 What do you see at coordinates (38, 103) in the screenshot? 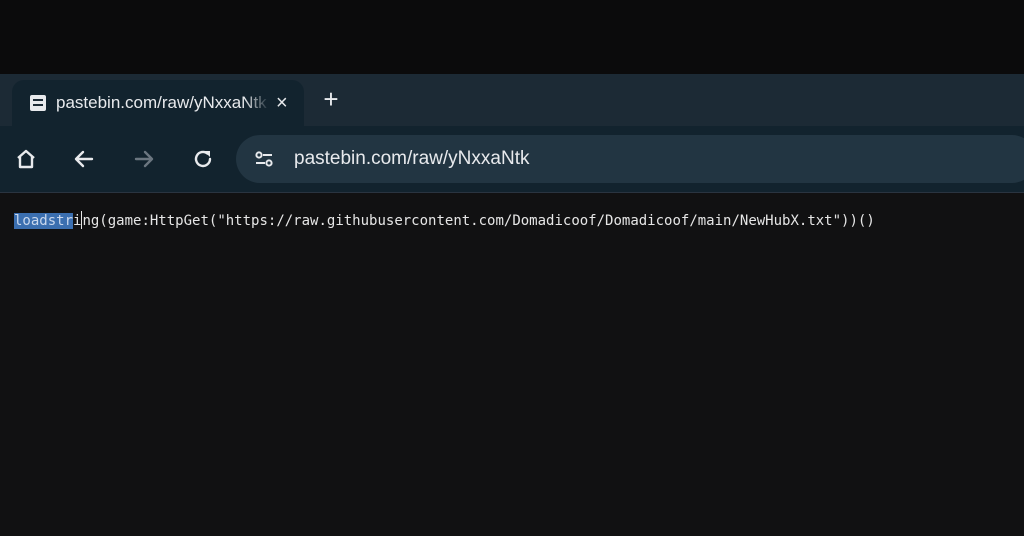
I see `pastebin-favicon-icon` at bounding box center [38, 103].